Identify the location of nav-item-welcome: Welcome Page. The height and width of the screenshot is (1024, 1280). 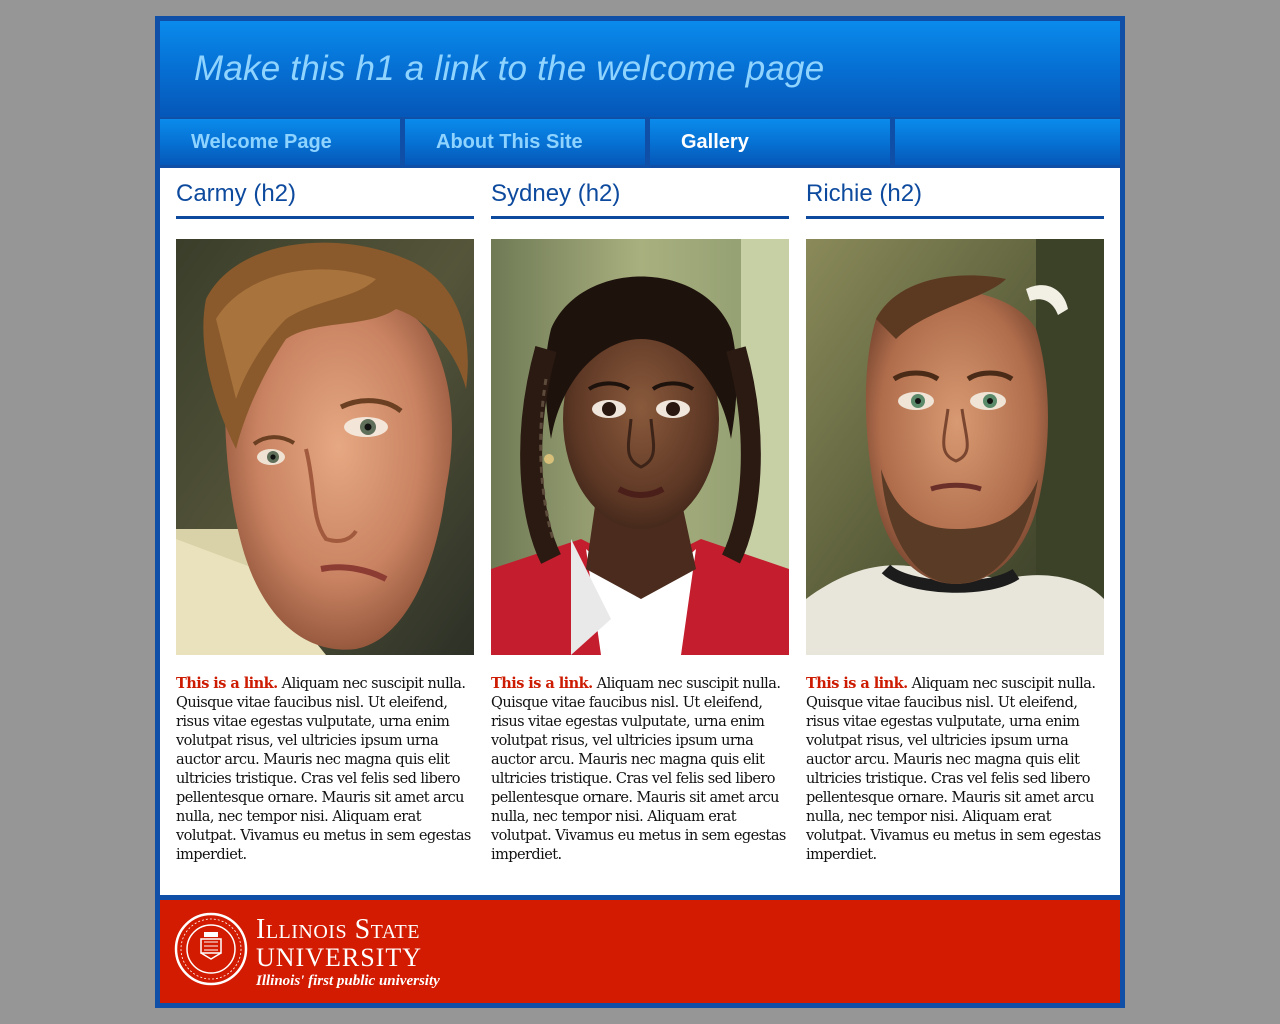
(280, 142).